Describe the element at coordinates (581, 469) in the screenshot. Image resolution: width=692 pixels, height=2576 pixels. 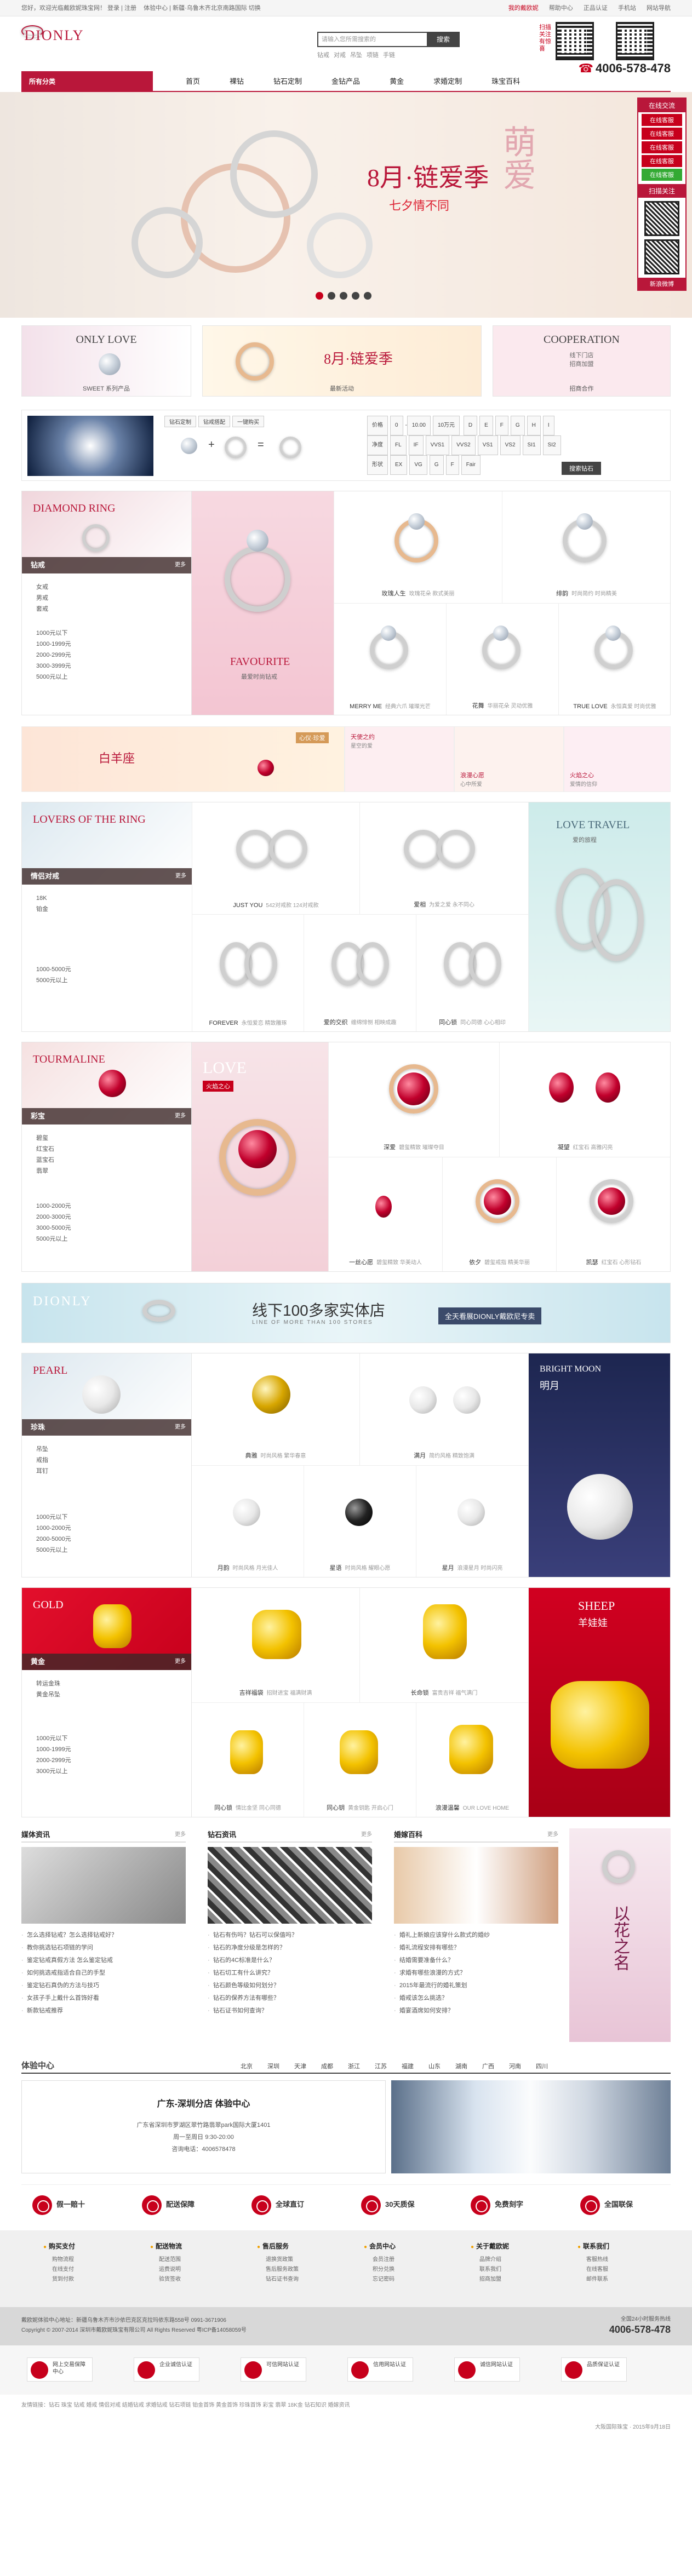
I see `diamond-search-button: 搜索钻石` at that location.